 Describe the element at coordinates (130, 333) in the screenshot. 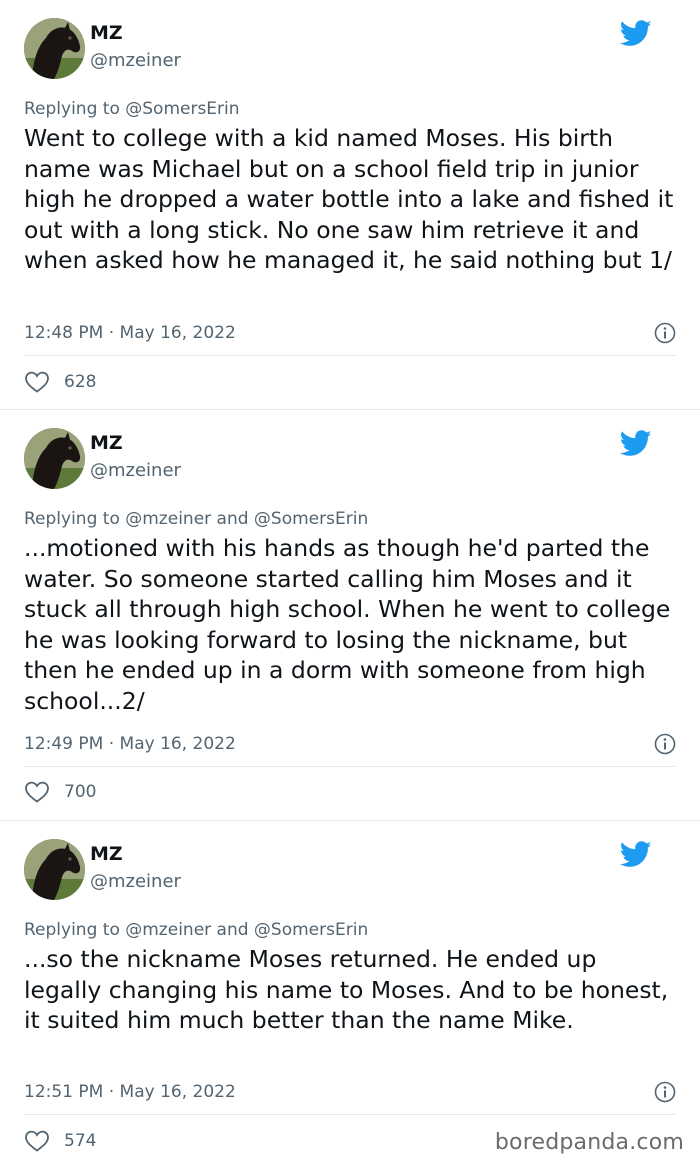

I see `timestamp: 12:48 PM · May 16, 2022` at that location.